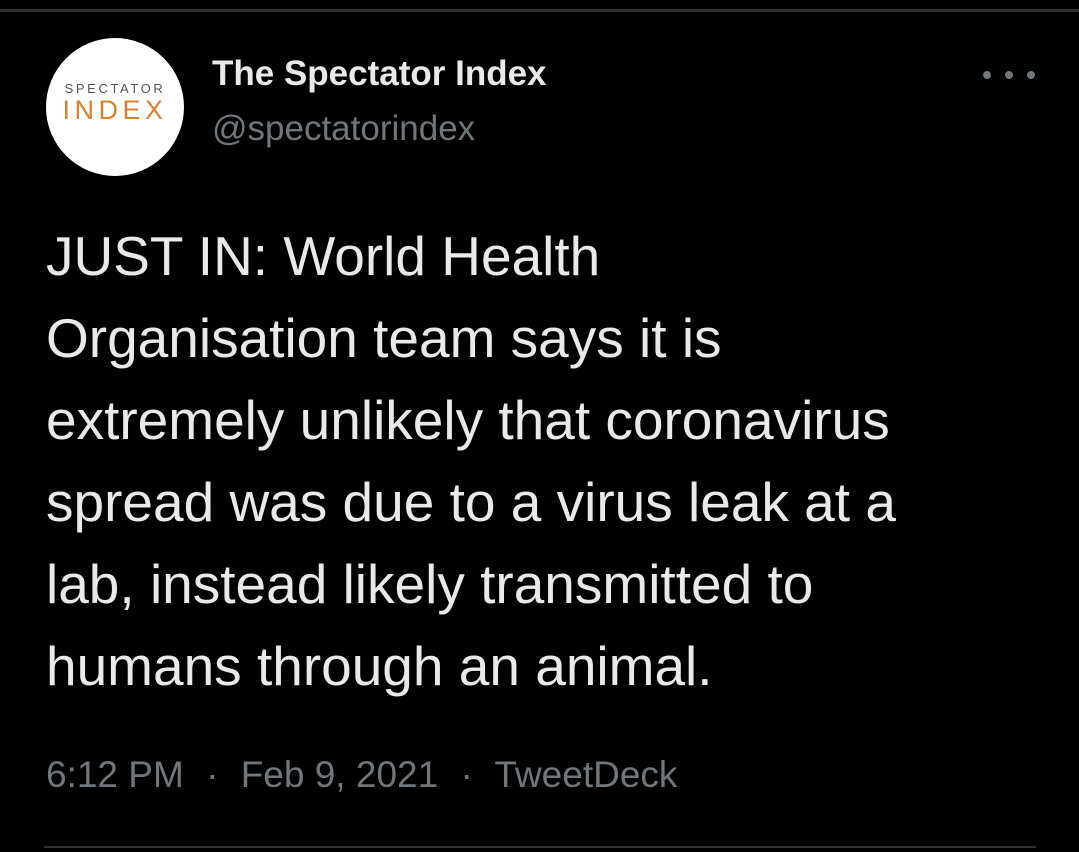  Describe the element at coordinates (115, 110) in the screenshot. I see `avatar-logo-bottom-text: INDEX` at that location.